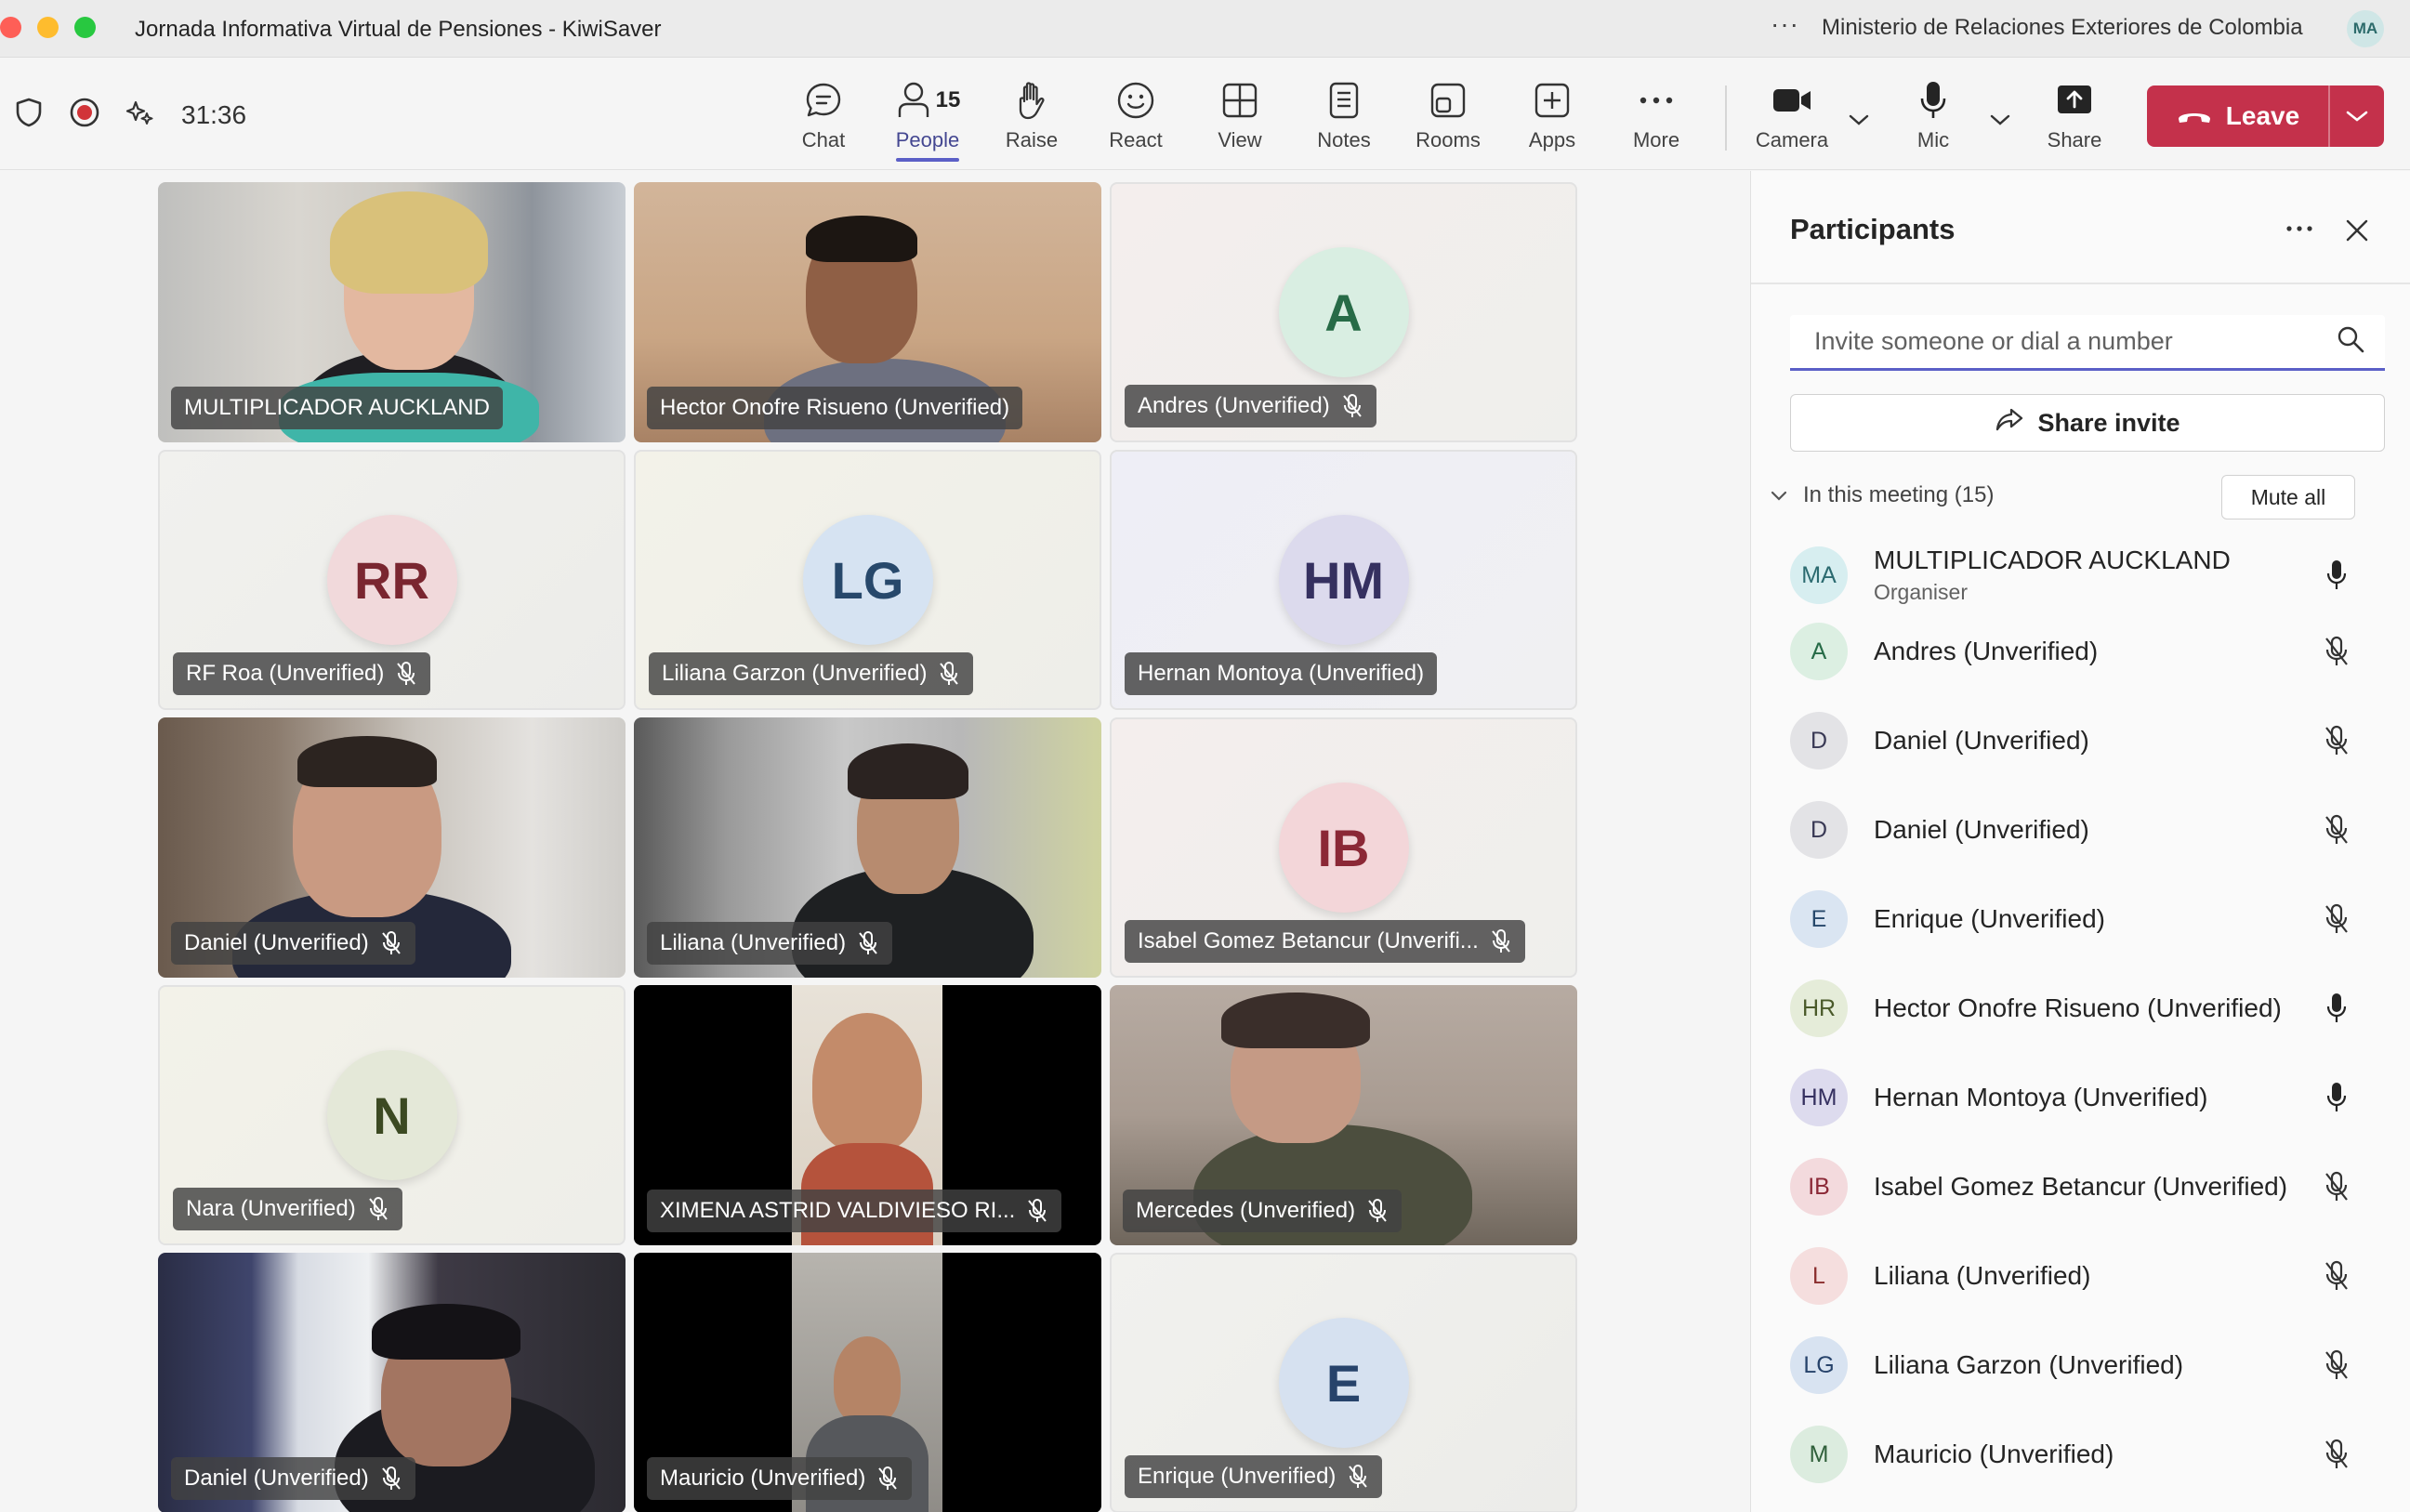  I want to click on participant-row: A Andres (Unverified), so click(2080, 664).